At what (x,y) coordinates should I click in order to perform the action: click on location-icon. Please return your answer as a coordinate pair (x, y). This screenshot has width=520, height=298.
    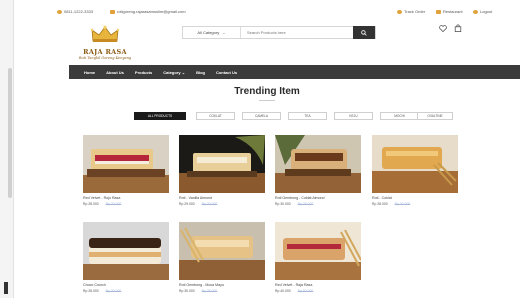
    Looking at the image, I should click on (399, 11).